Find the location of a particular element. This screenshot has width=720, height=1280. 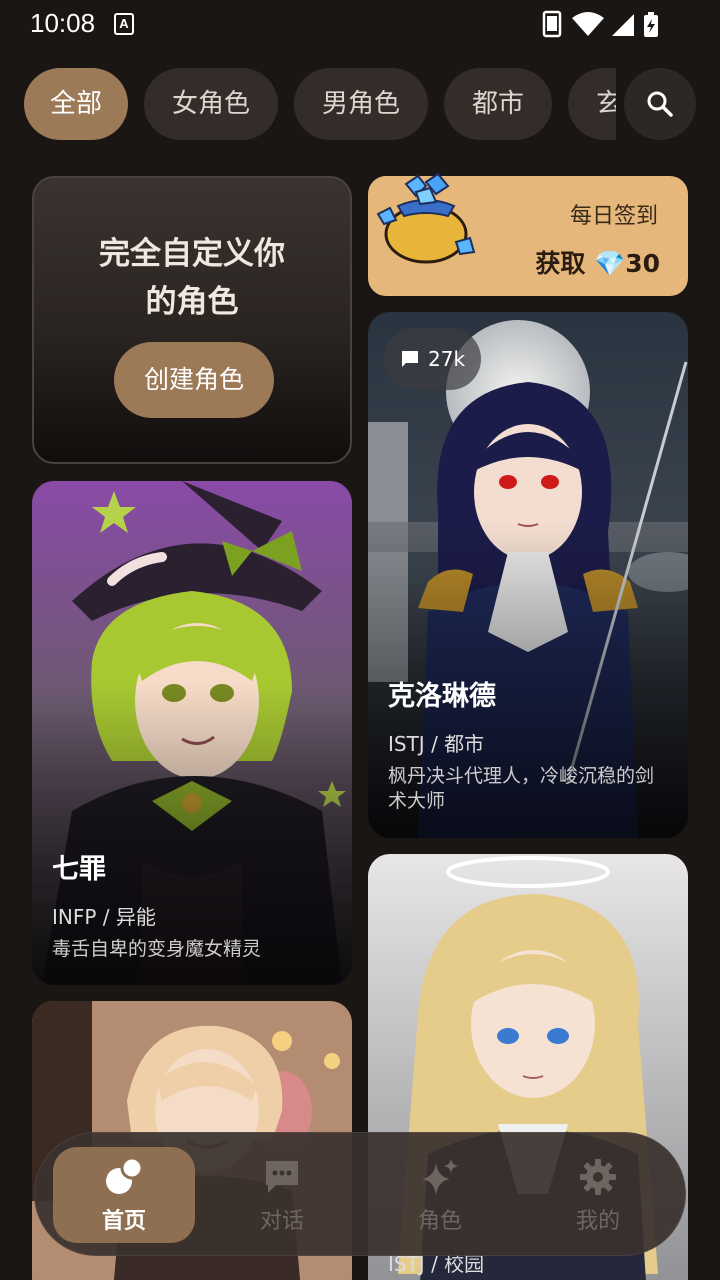

character-mbti-tag: INFP / 异能 is located at coordinates (104, 917).